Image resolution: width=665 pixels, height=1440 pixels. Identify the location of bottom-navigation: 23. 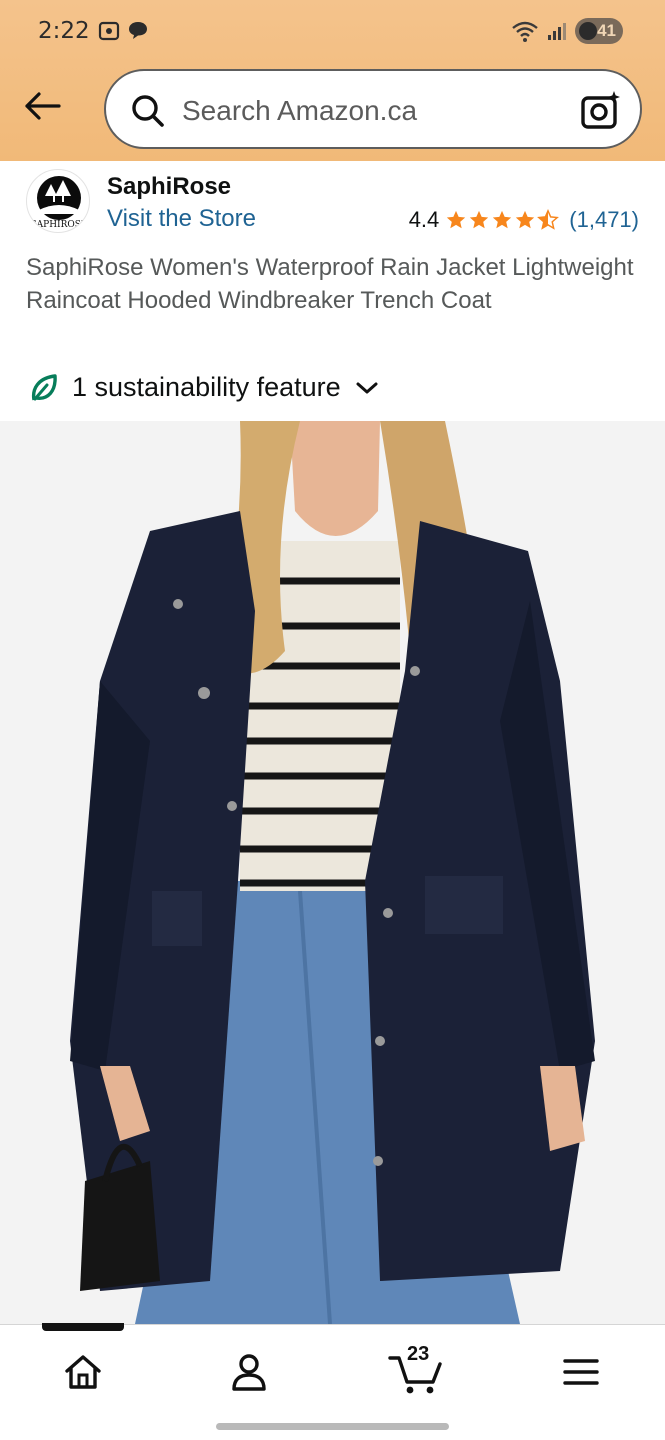
(332, 1381).